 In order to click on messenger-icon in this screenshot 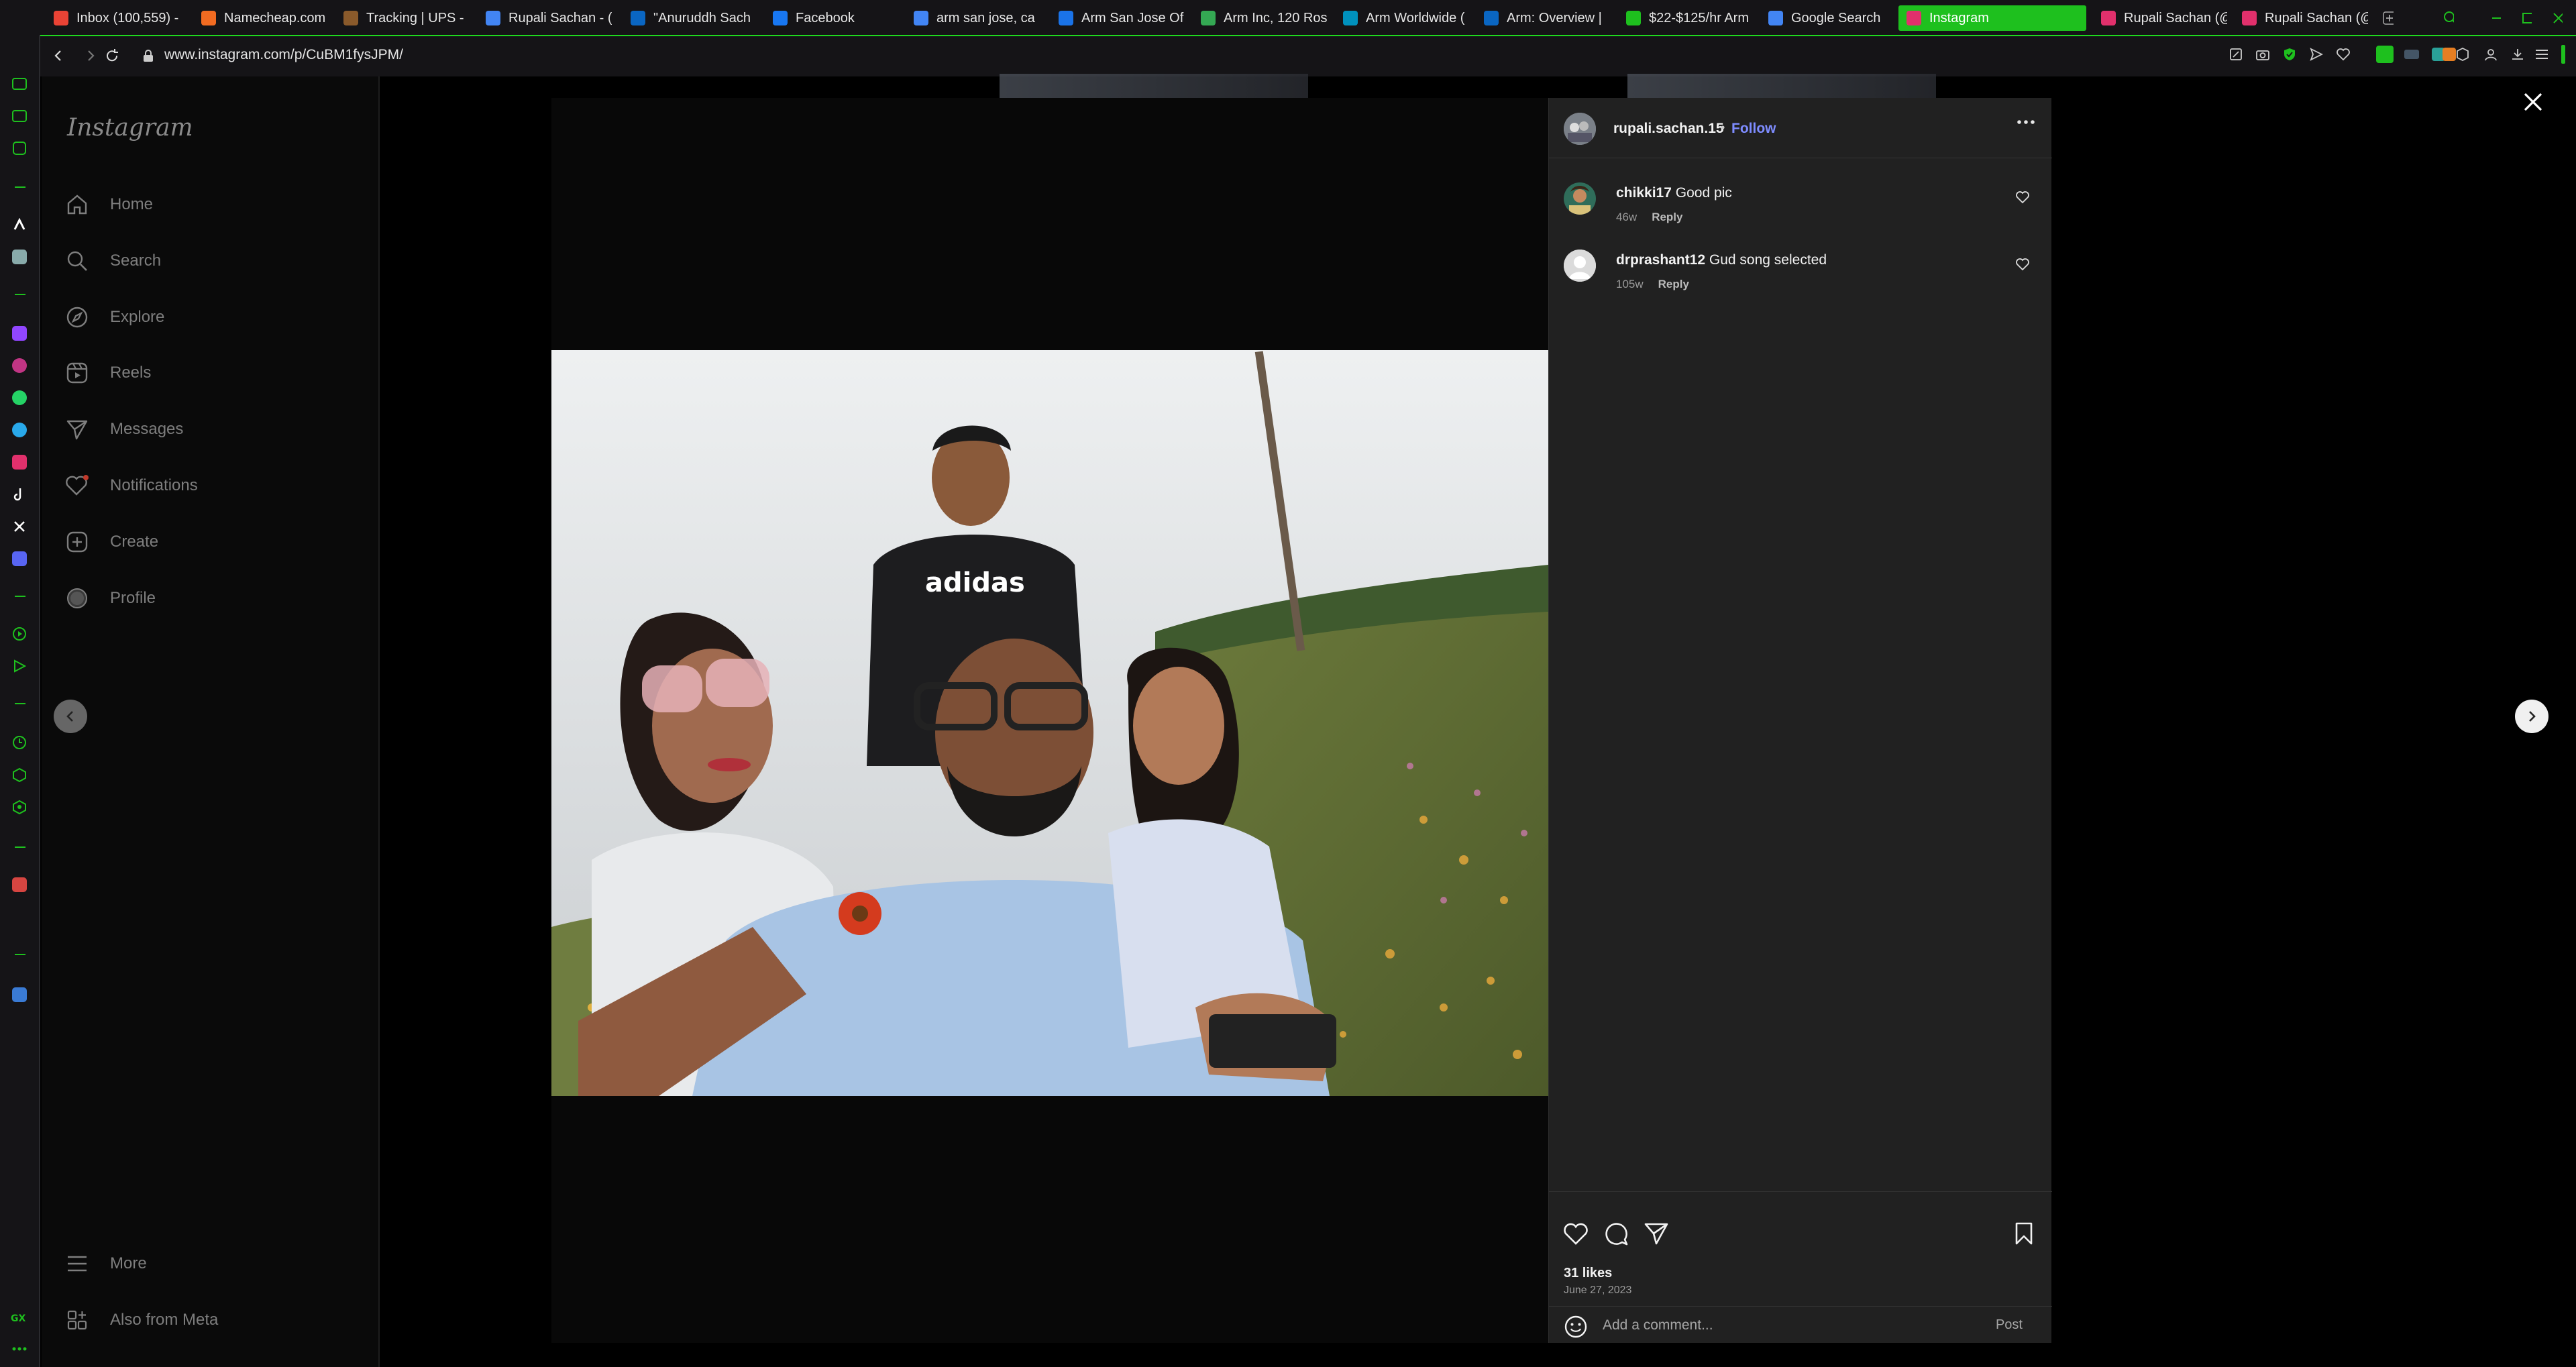, I will do `click(19, 366)`.